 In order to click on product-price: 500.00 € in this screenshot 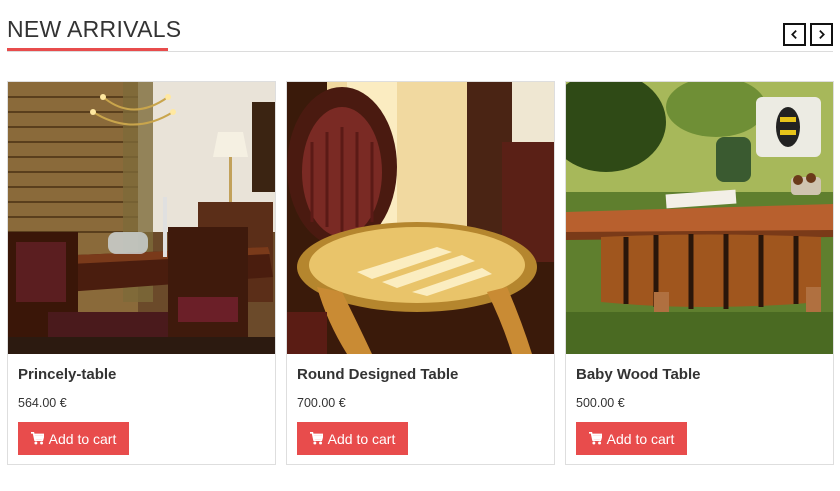, I will do `click(600, 403)`.